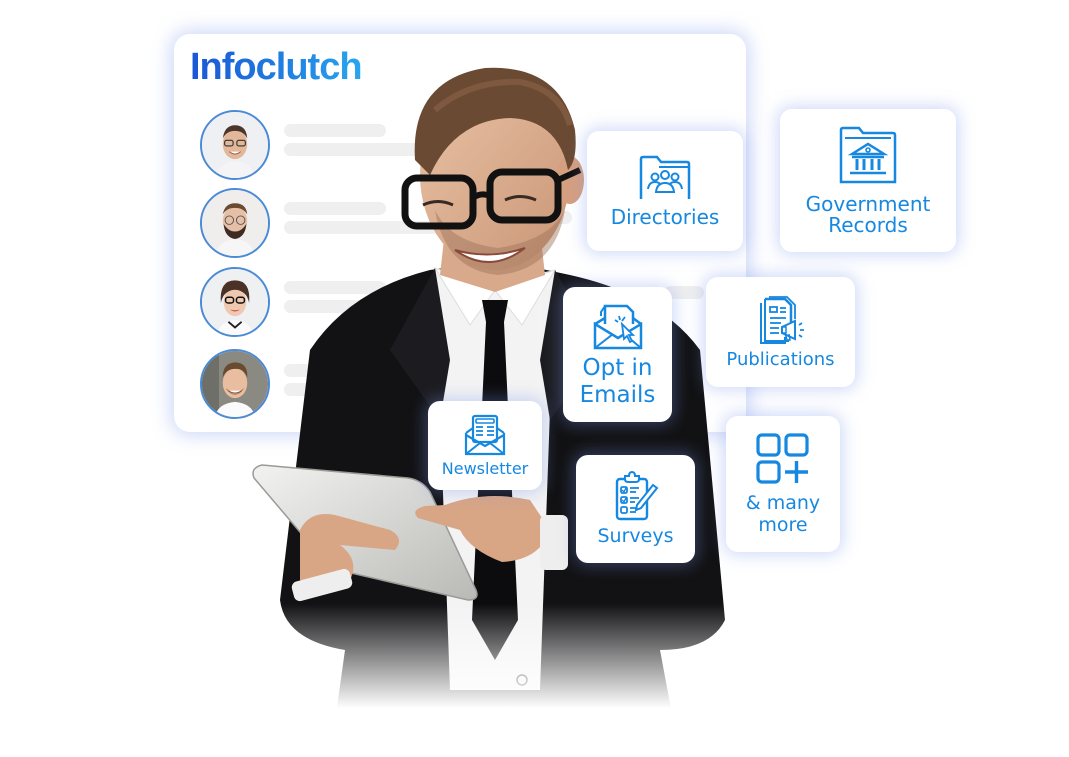 Image resolution: width=1069 pixels, height=757 pixels. I want to click on tile-label-line-2: more, so click(783, 525).